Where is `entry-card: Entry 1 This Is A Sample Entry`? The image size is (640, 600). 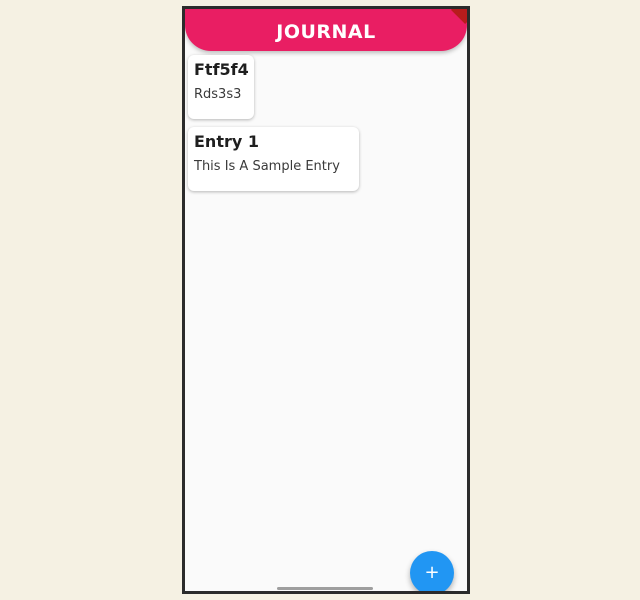
entry-card: Entry 1 This Is A Sample Entry is located at coordinates (273, 159).